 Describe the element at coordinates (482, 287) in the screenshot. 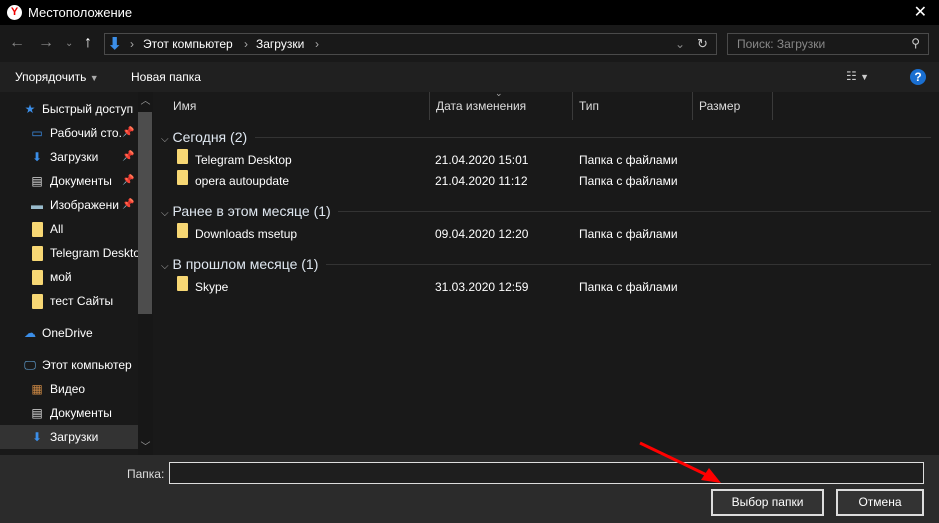

I see `file-date: 31.03.2020 12:59` at that location.